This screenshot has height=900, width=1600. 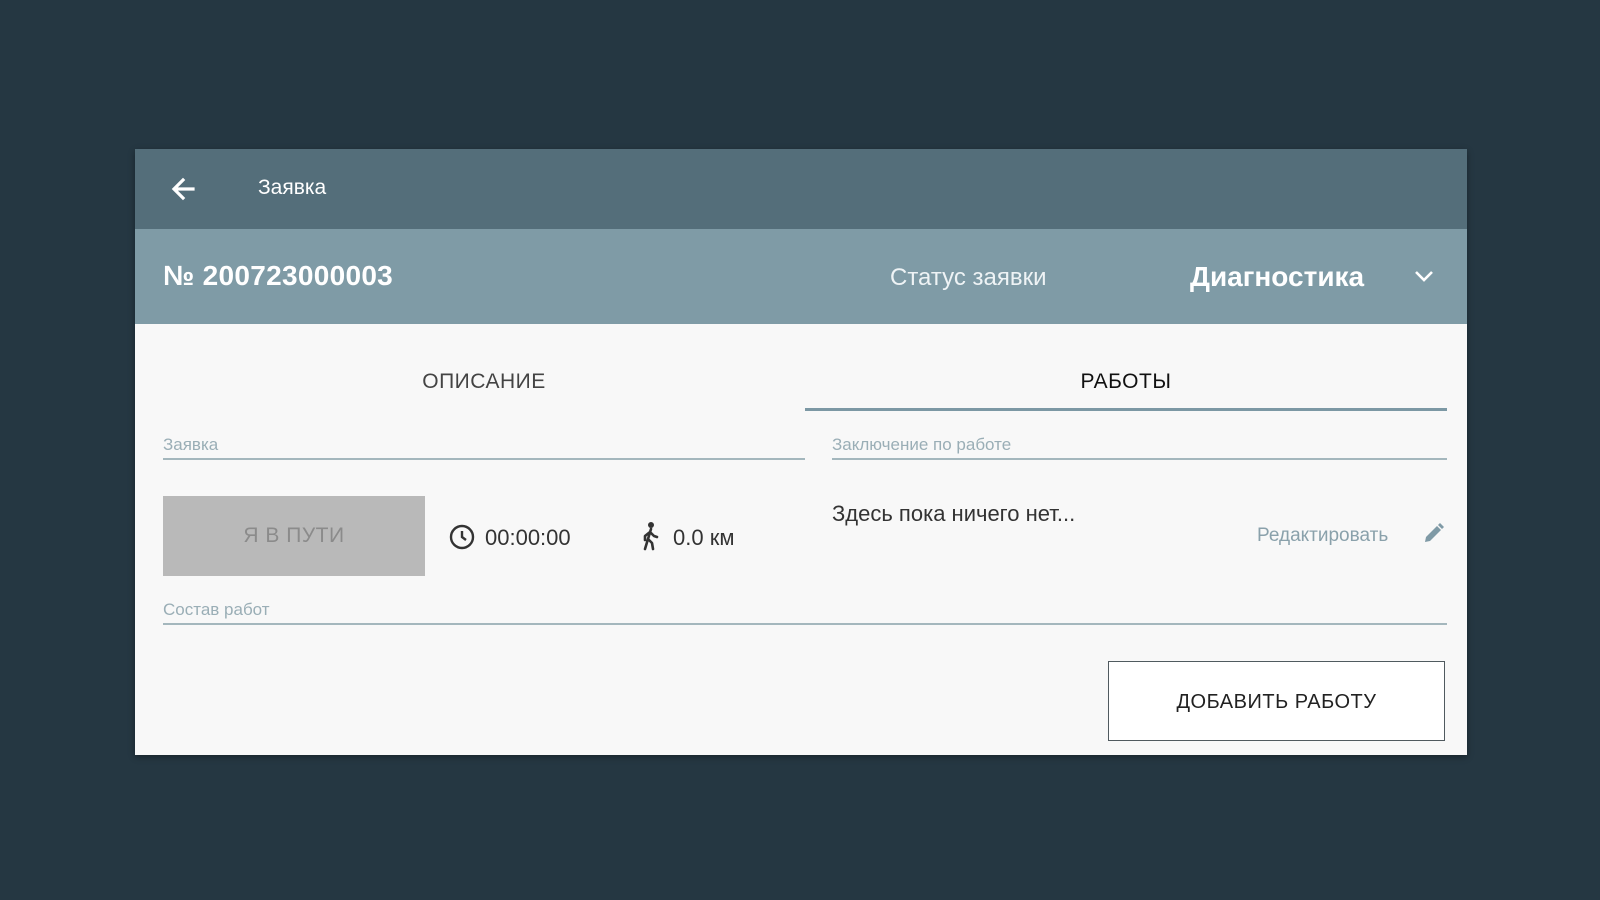 I want to click on active-tab-indicator, so click(x=1126, y=409).